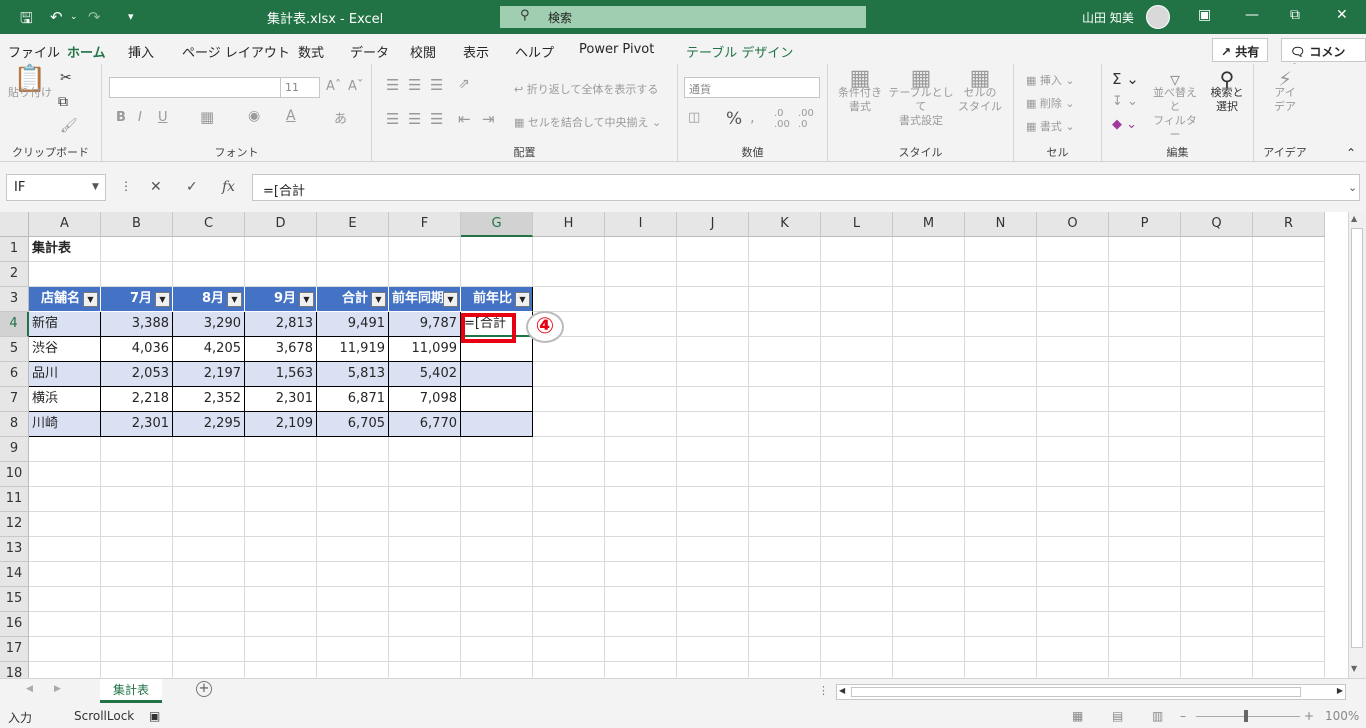 This screenshot has height=728, width=1366. I want to click on currency-icon: ◫, so click(694, 117).